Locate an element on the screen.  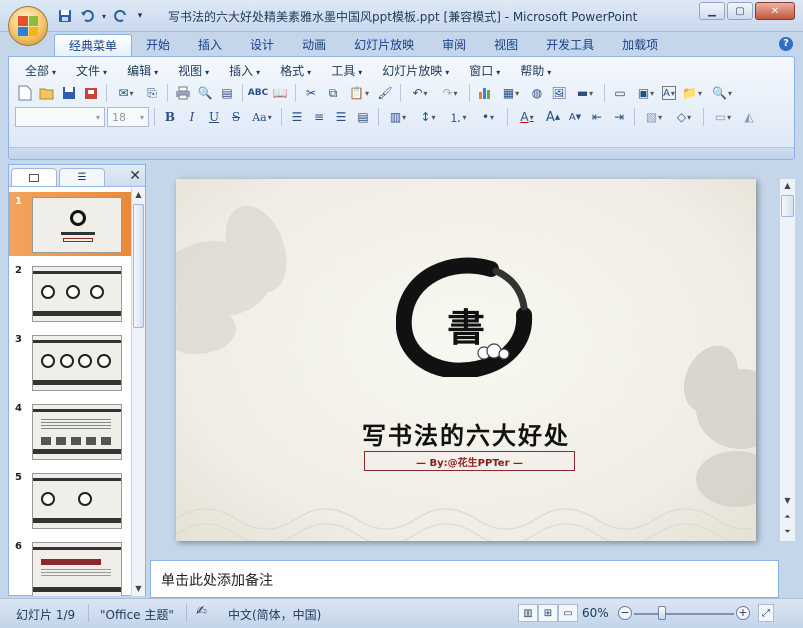
fill-icon: ◭ is located at coordinates (749, 117).